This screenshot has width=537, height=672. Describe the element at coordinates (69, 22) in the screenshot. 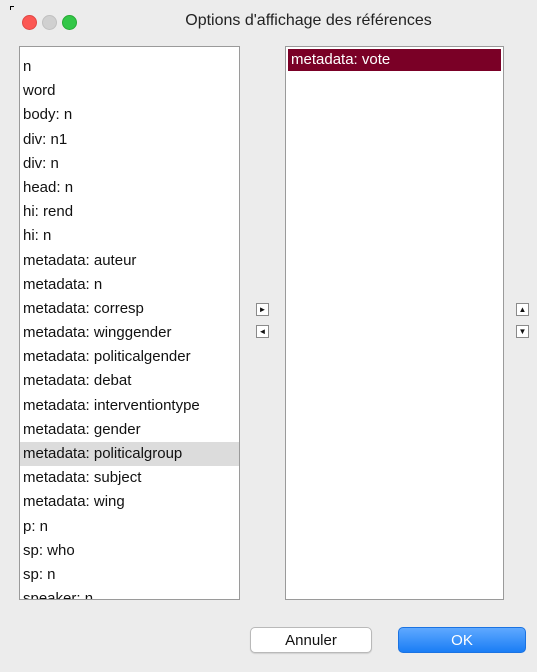

I see `zoom-window-button` at that location.